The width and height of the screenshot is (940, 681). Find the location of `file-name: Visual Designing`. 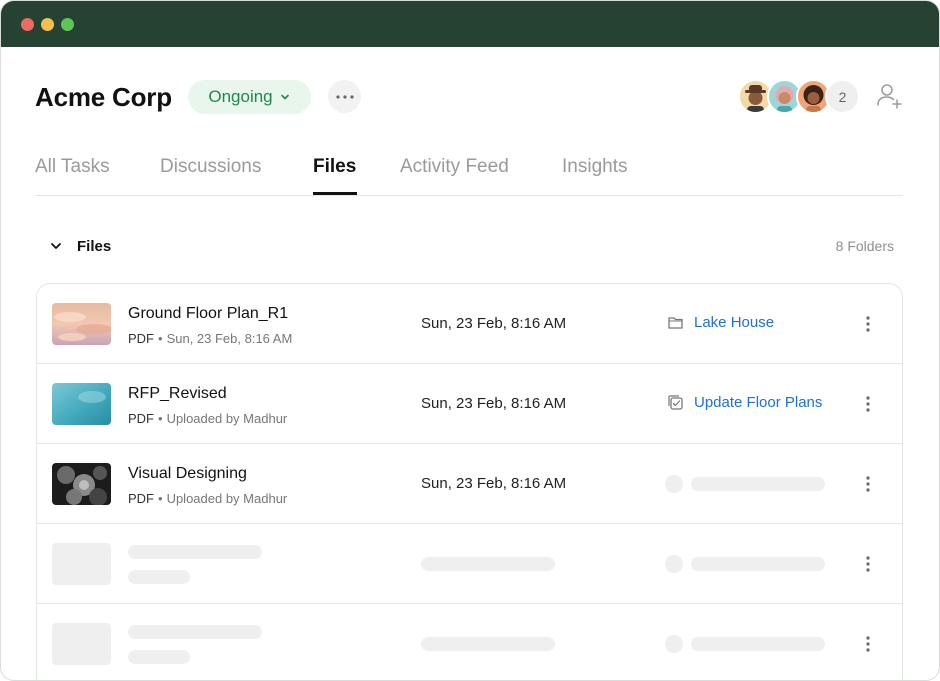

file-name: Visual Designing is located at coordinates (187, 474).